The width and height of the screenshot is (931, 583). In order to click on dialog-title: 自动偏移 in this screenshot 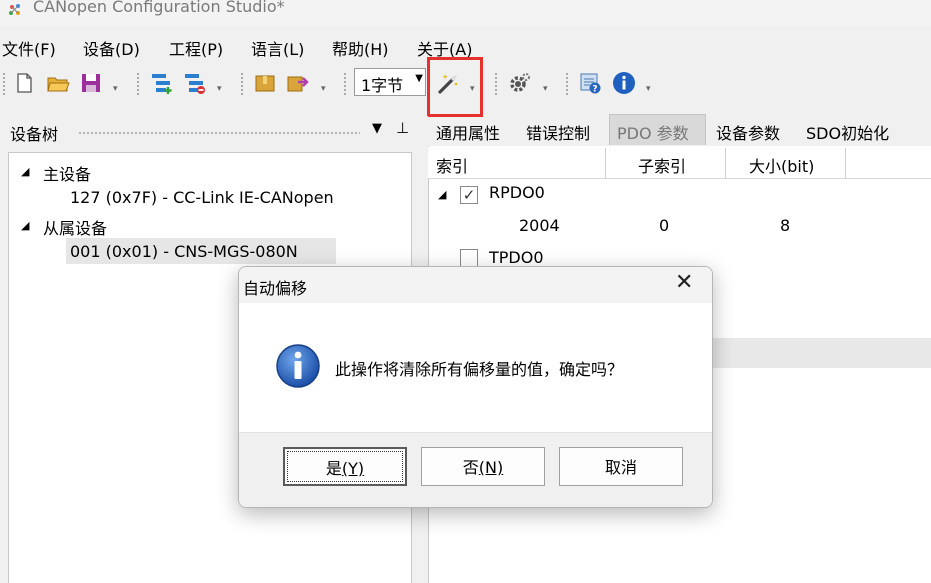, I will do `click(275, 288)`.